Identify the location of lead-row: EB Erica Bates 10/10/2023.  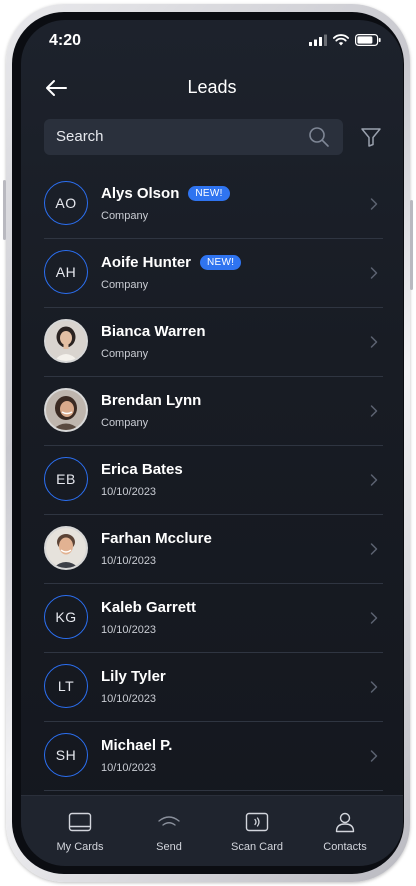
(213, 480).